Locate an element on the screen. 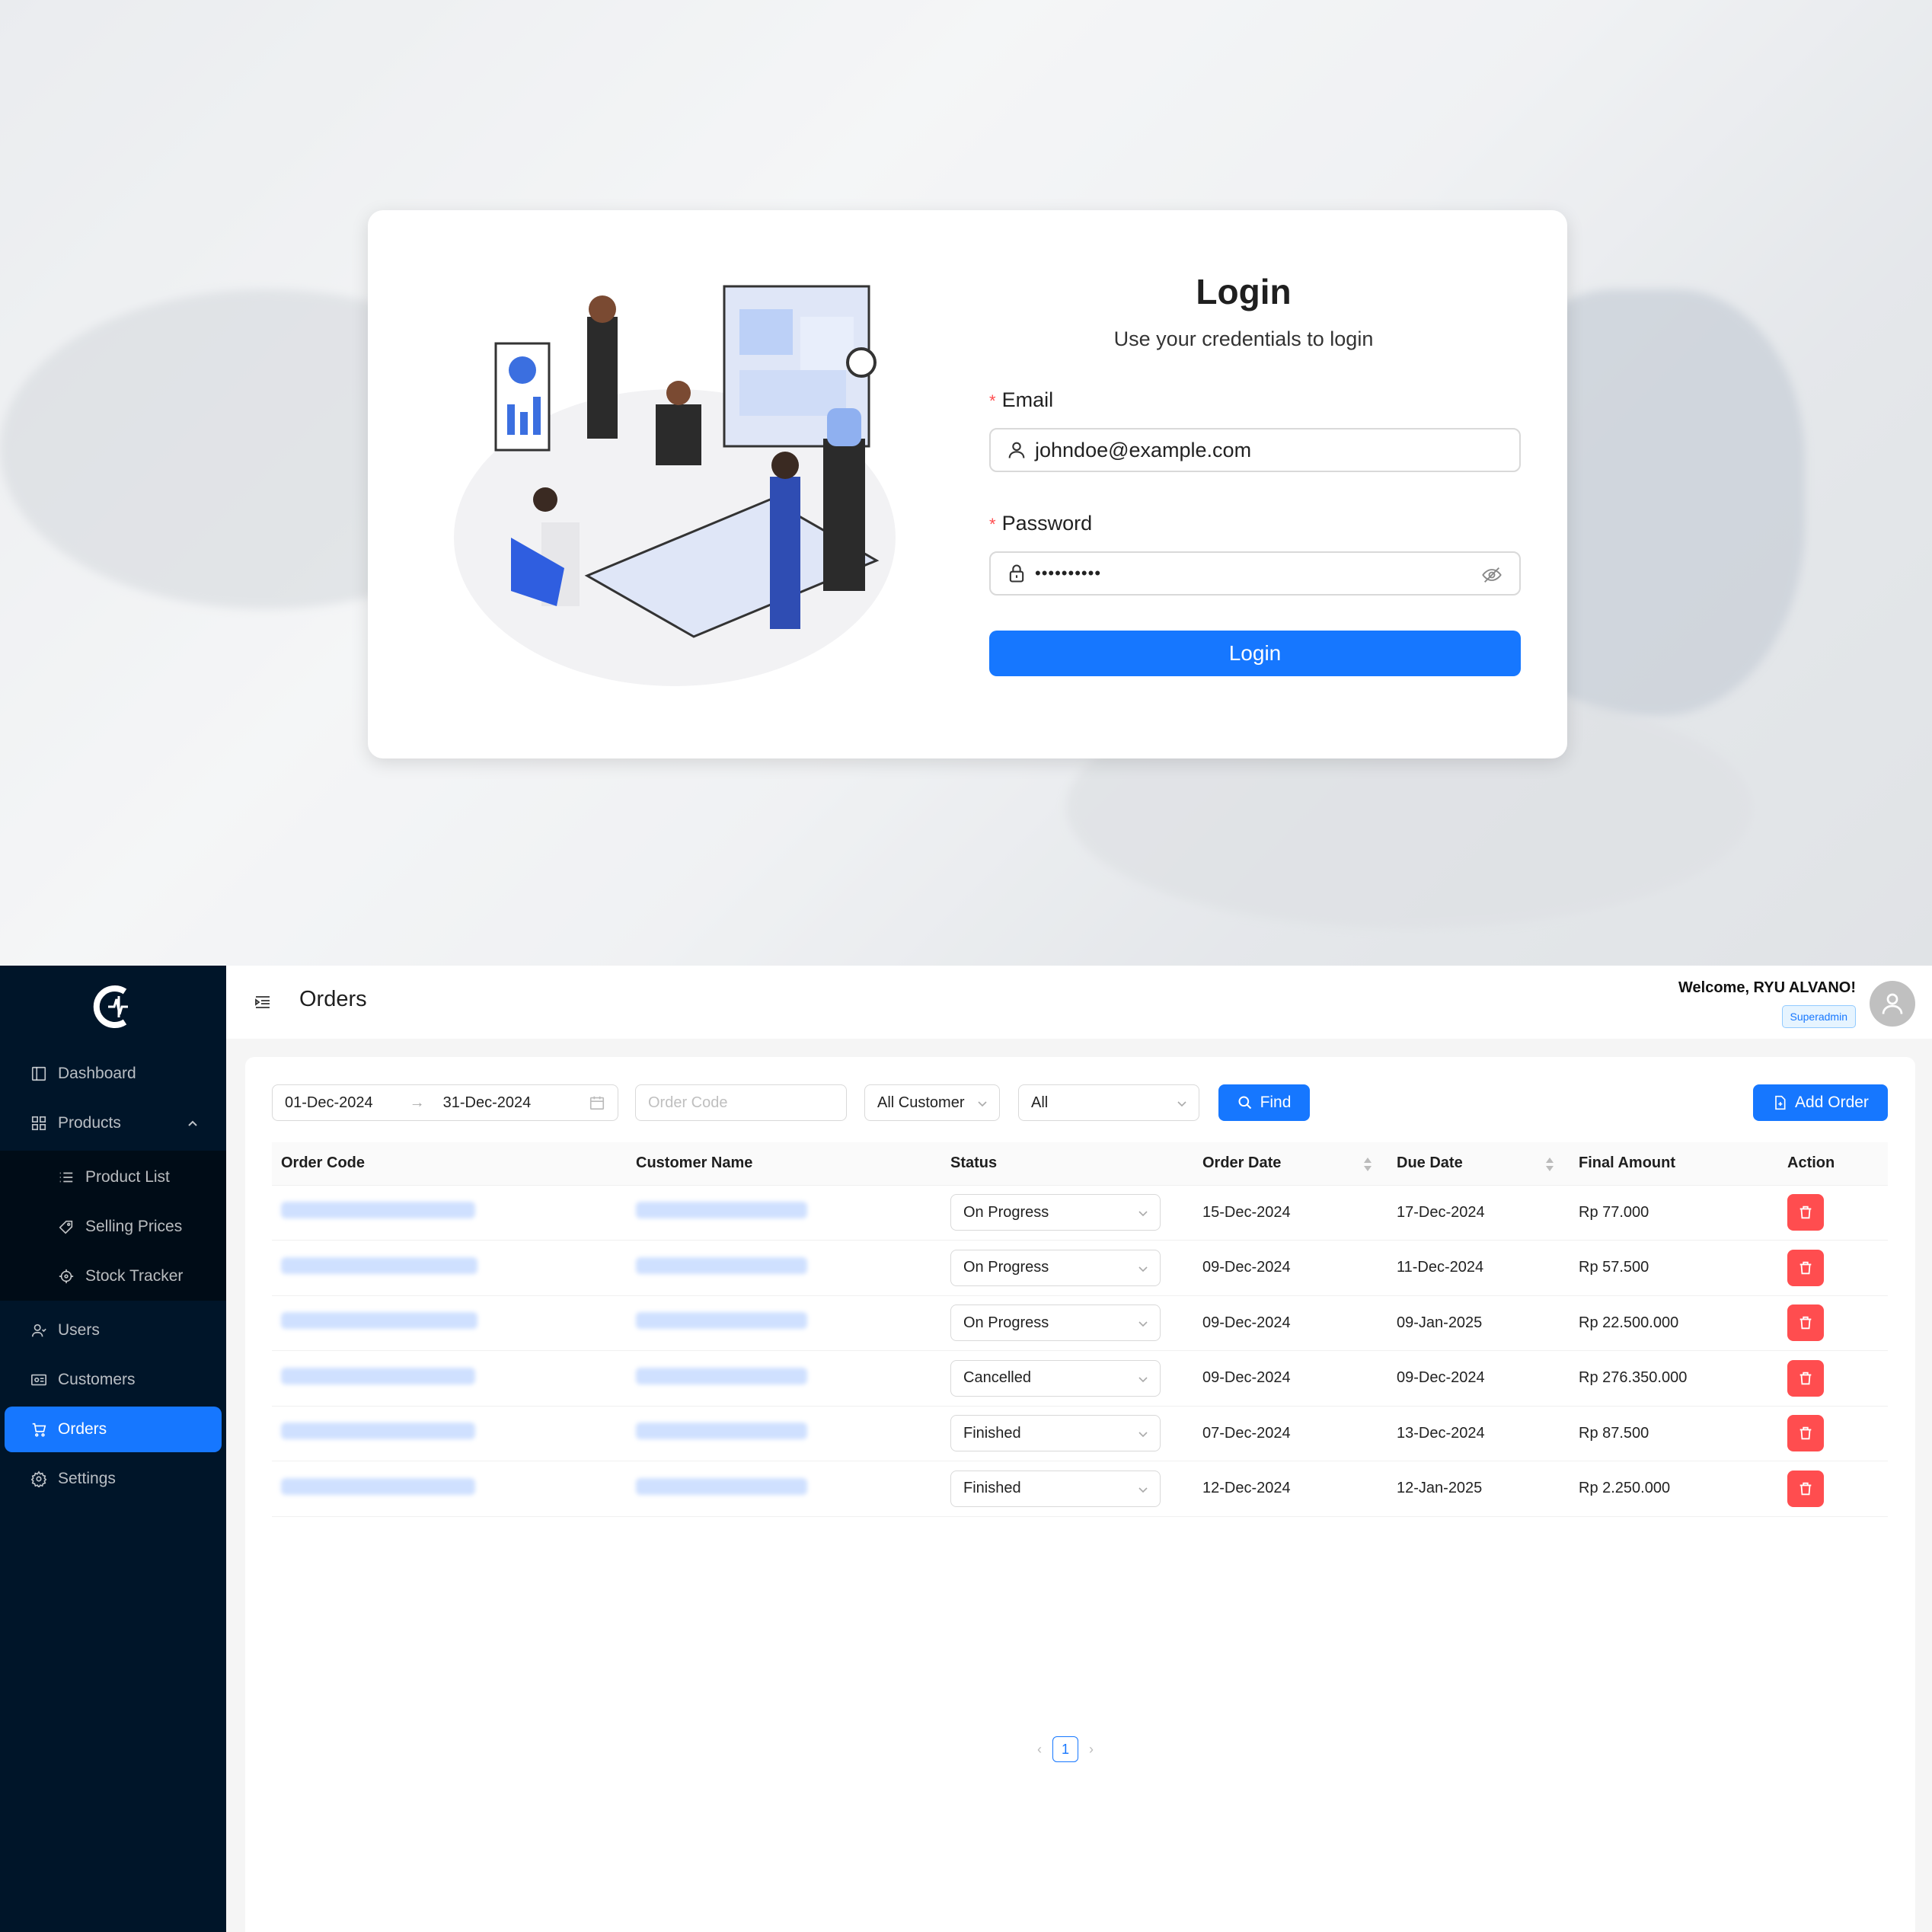  sidebar-item-settings: Settings is located at coordinates (113, 1479).